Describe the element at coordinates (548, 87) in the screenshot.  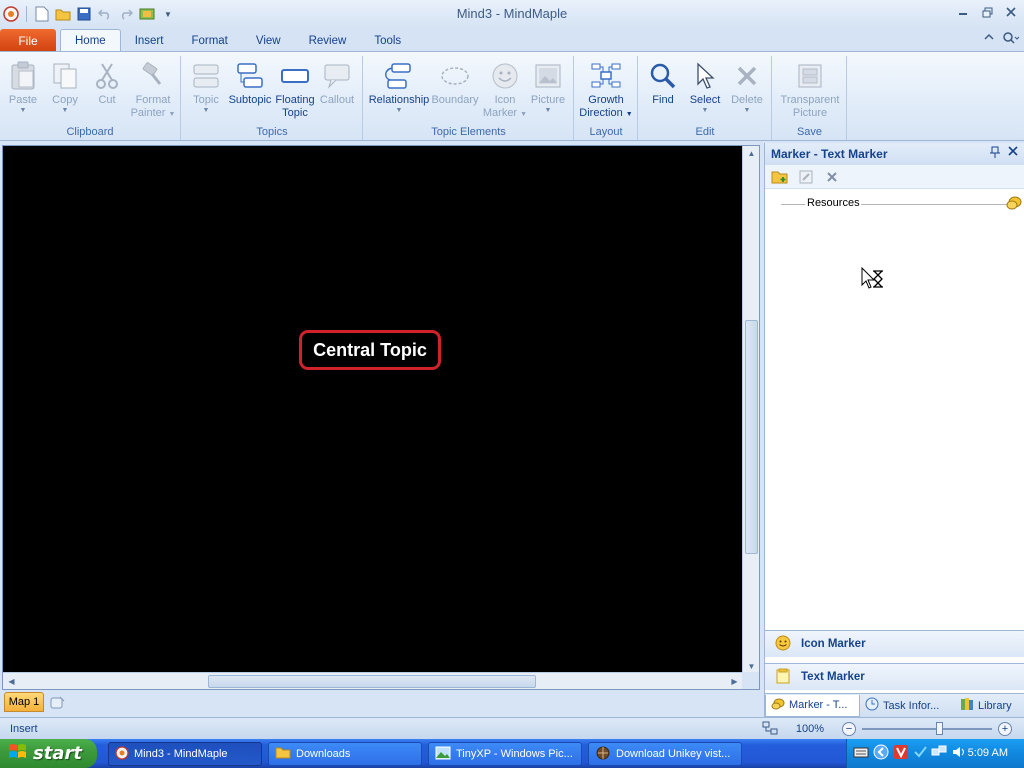
I see `picture-button: Picture ▼` at that location.